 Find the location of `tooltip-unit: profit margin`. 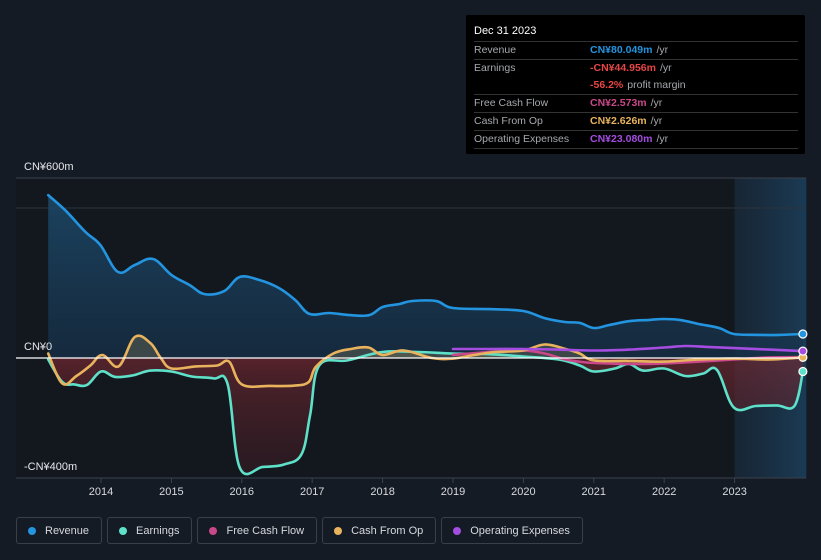

tooltip-unit: profit margin is located at coordinates (656, 85).